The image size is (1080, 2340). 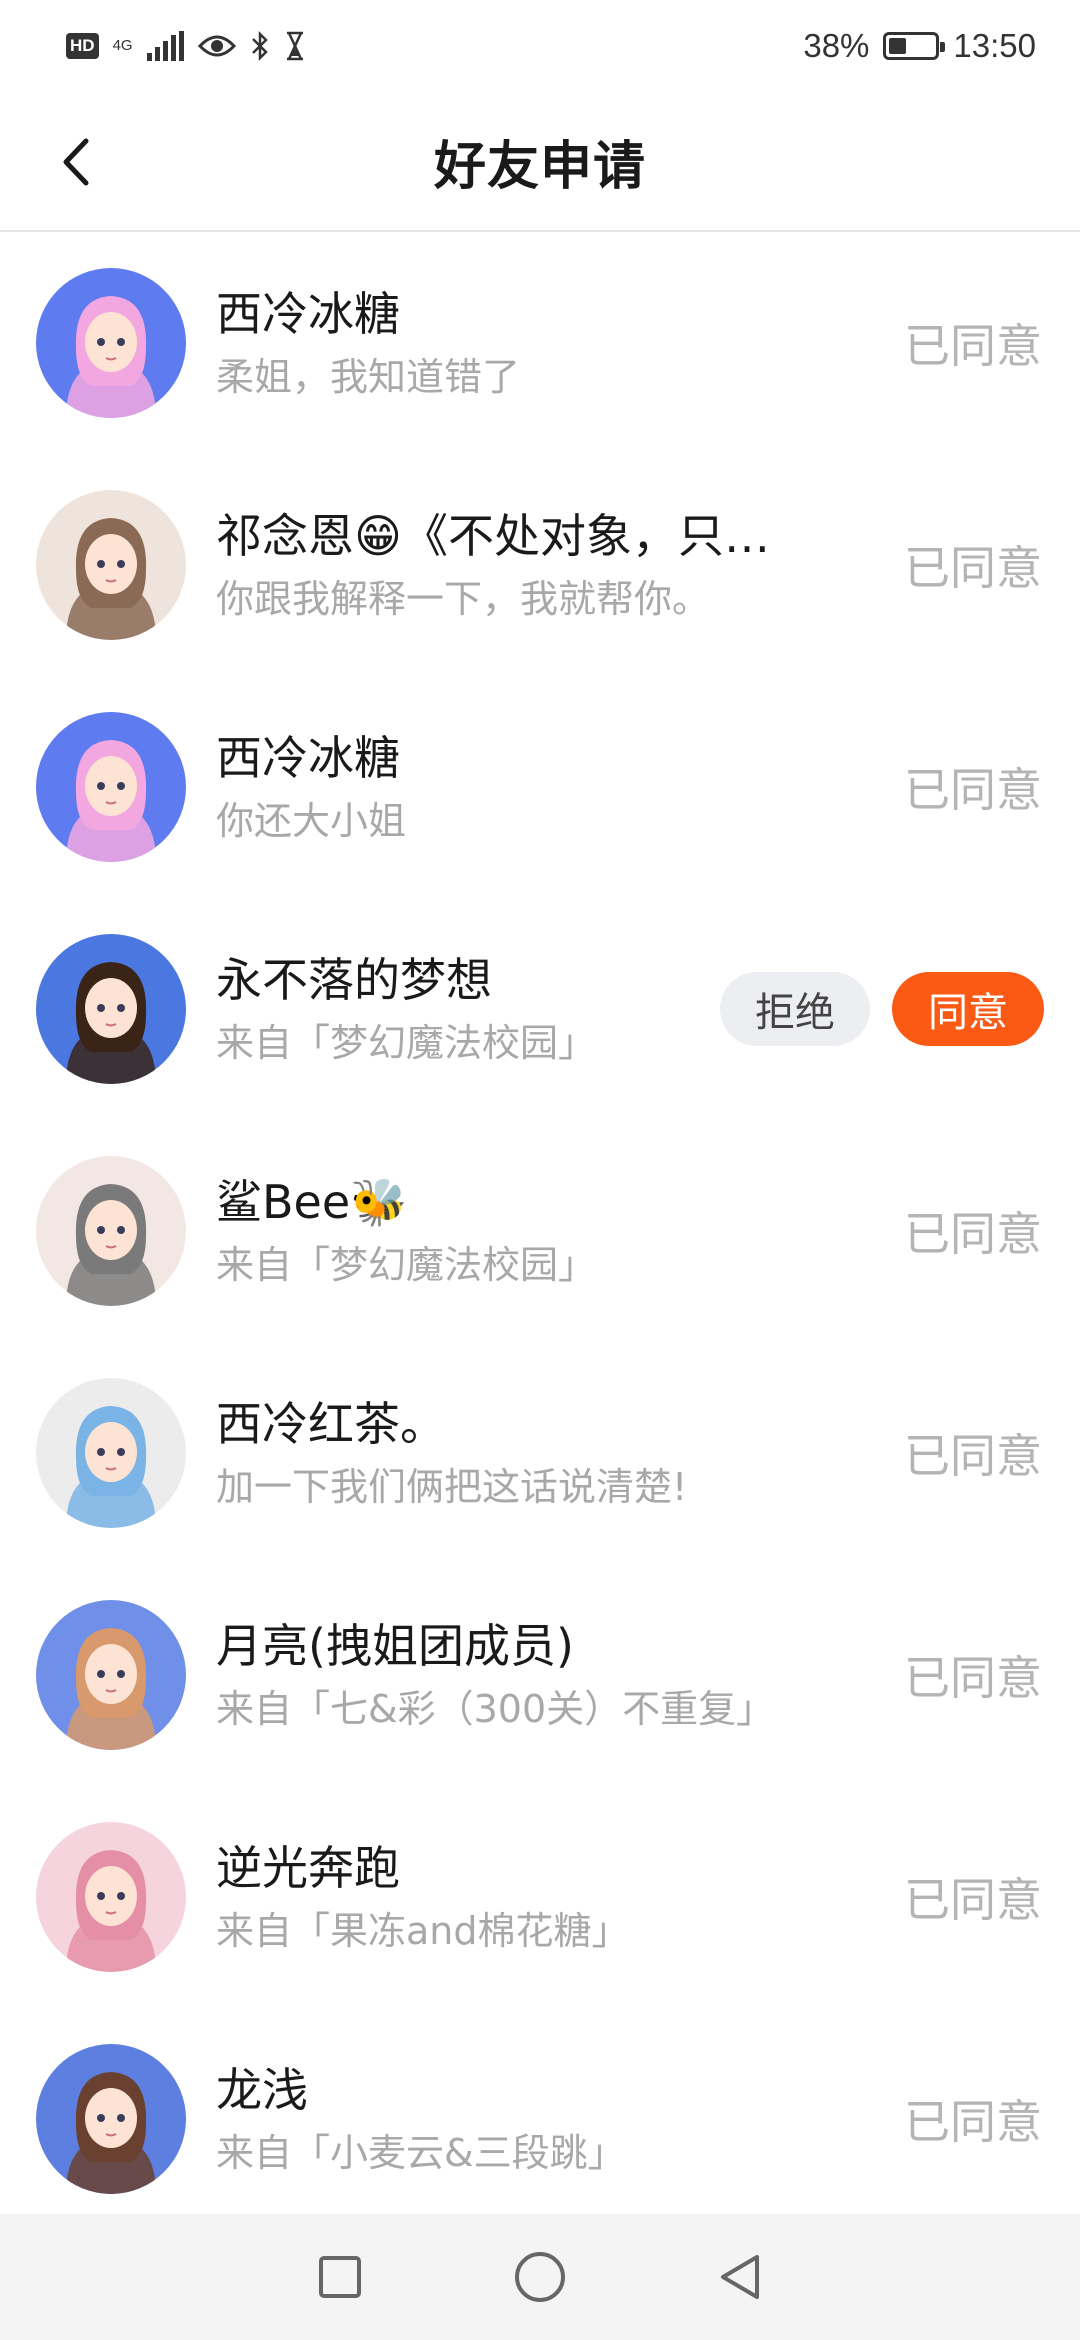 I want to click on system-nav-bar, so click(x=540, y=2277).